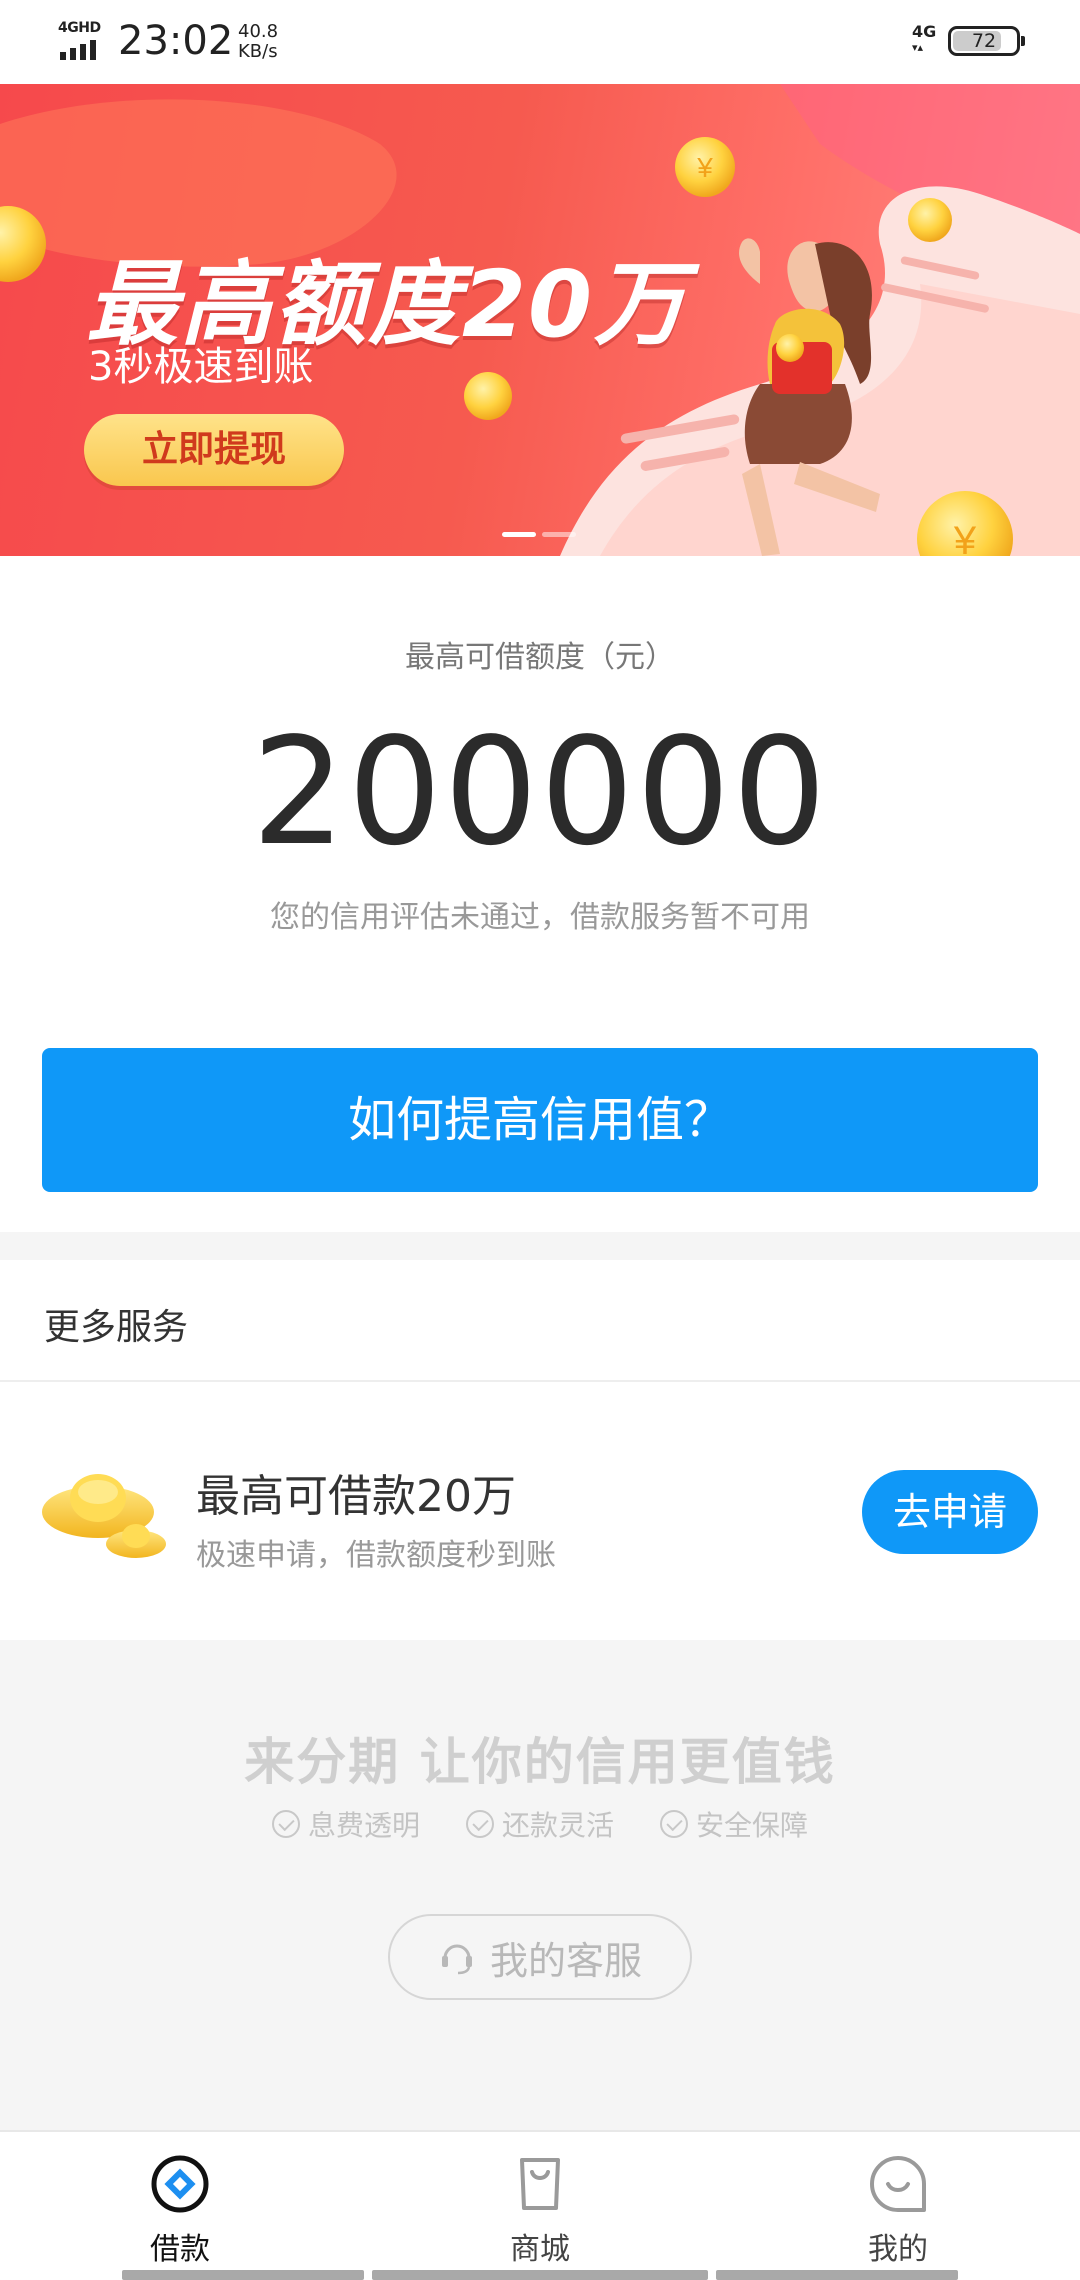 The image size is (1080, 2280). Describe the element at coordinates (898, 2249) in the screenshot. I see `nav-label-profile: 我的` at that location.